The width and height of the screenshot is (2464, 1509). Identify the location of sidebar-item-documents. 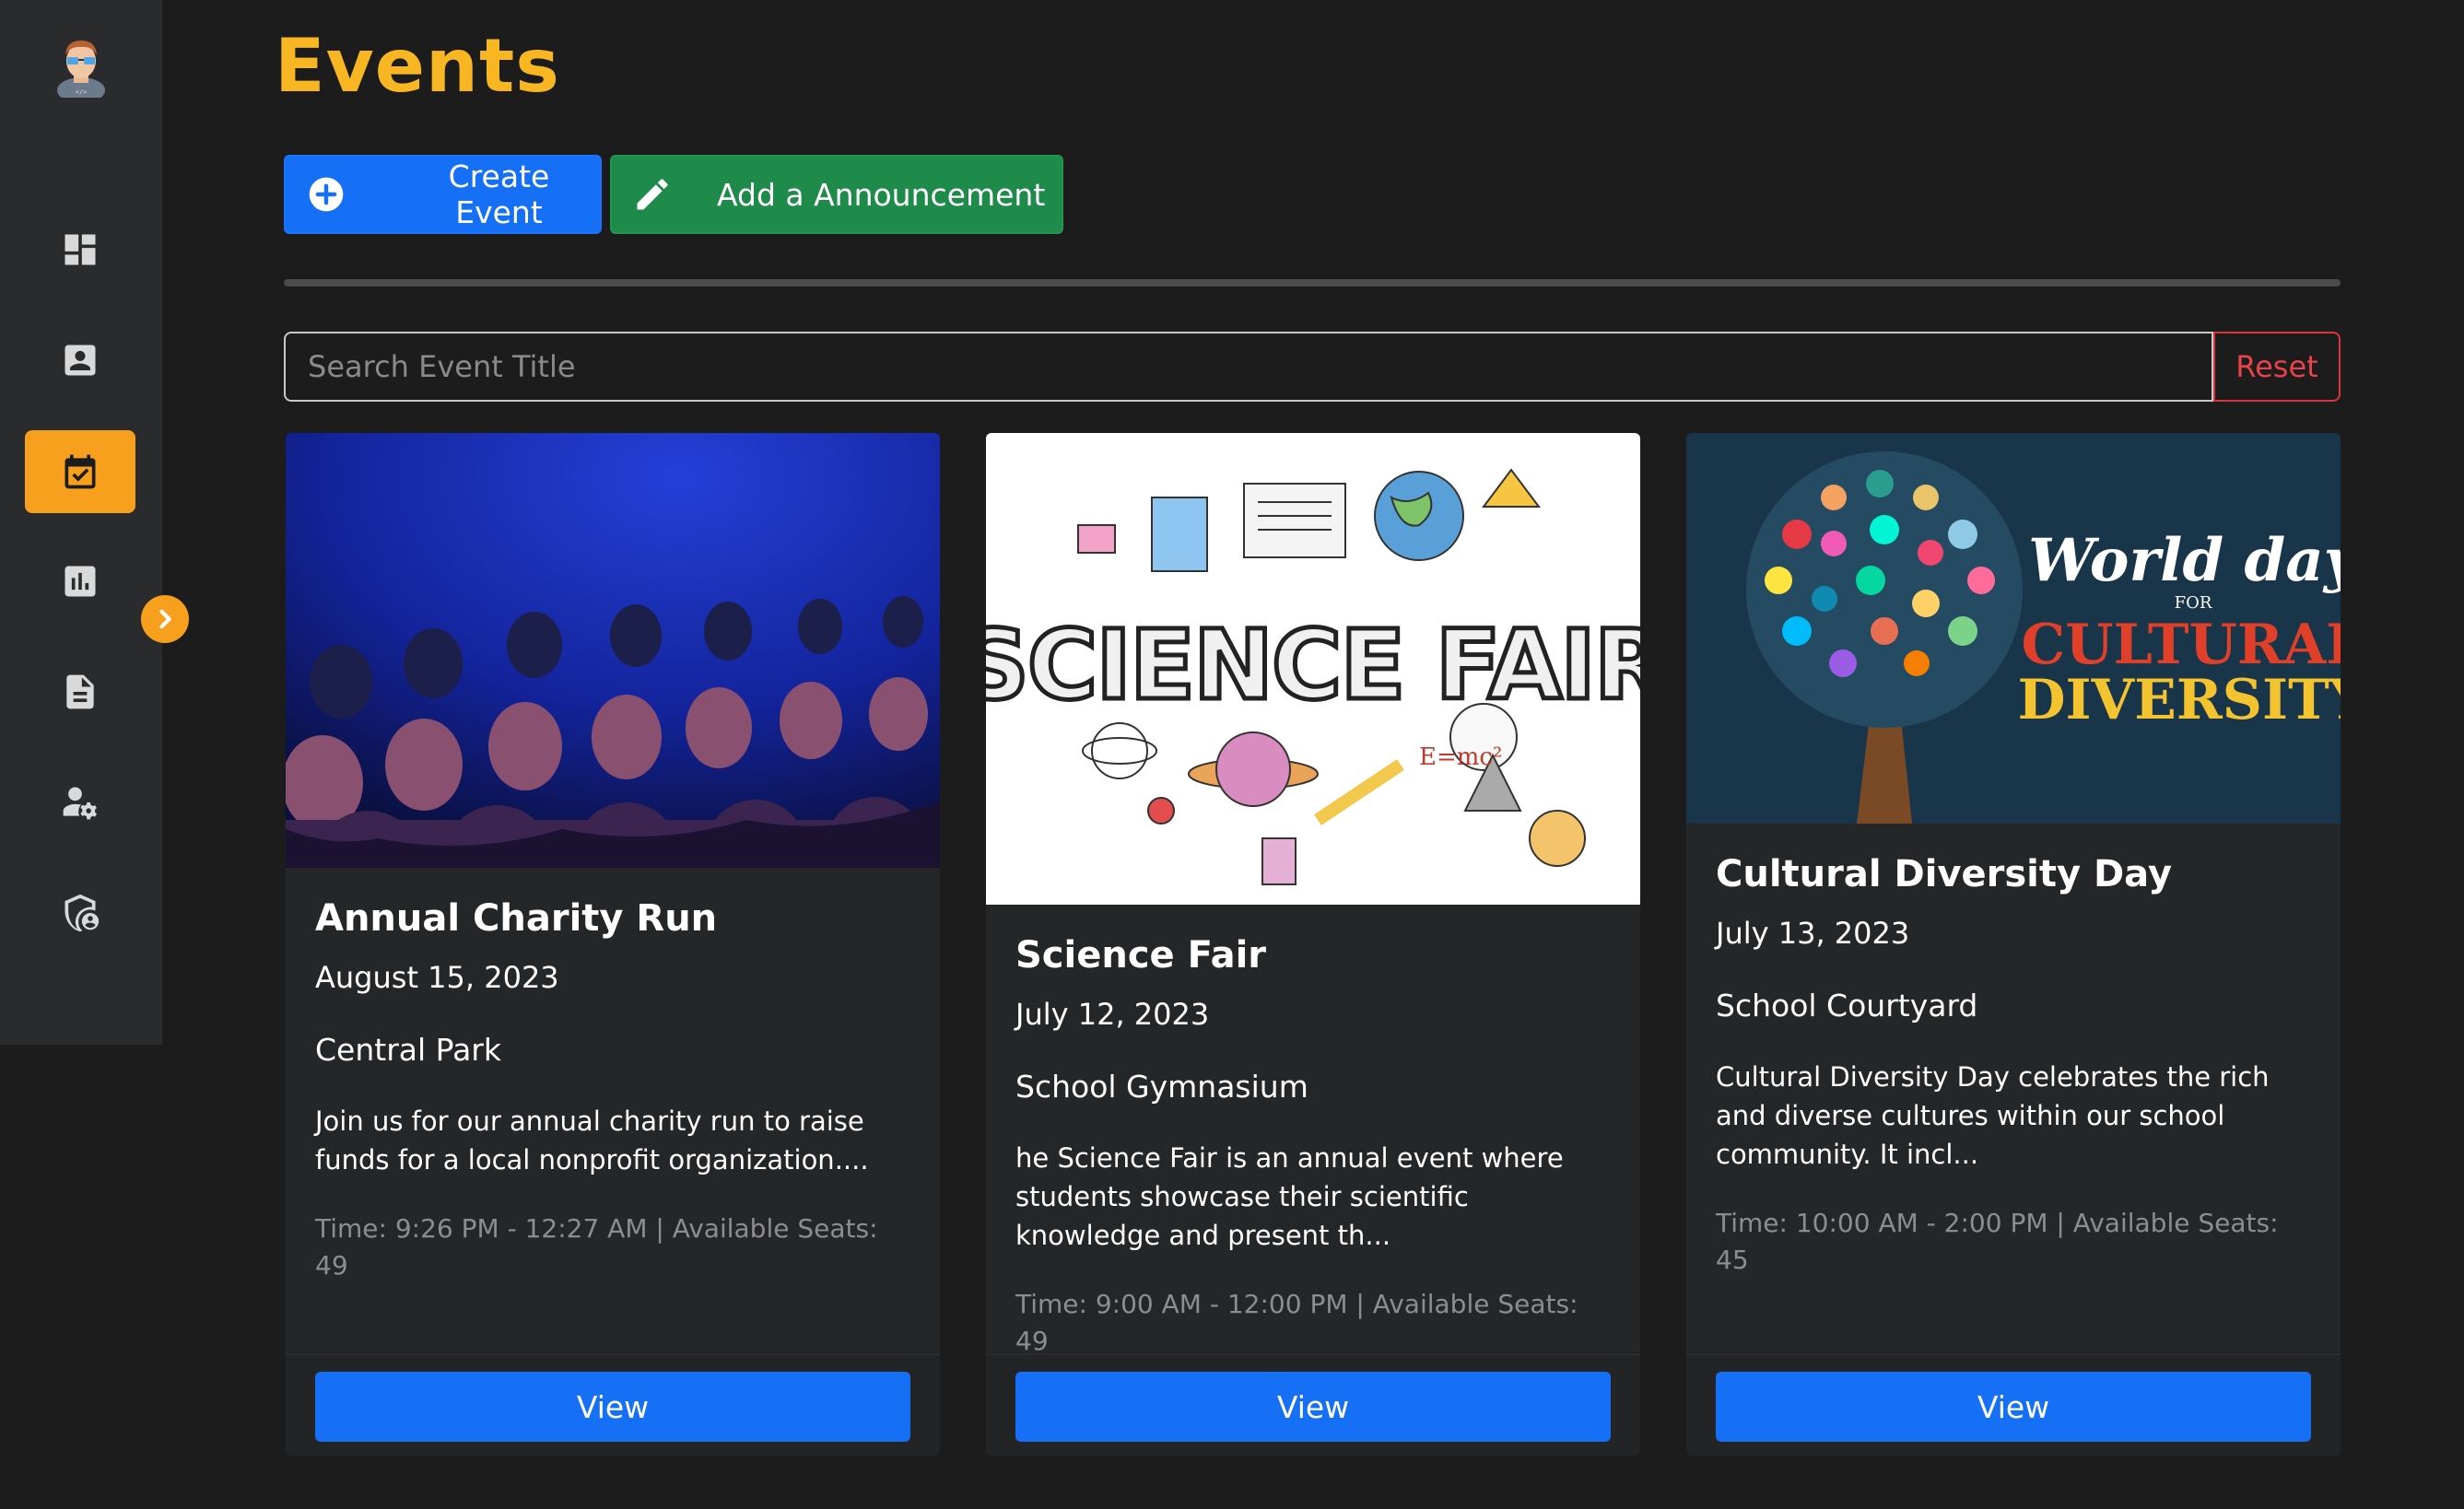
(80, 691).